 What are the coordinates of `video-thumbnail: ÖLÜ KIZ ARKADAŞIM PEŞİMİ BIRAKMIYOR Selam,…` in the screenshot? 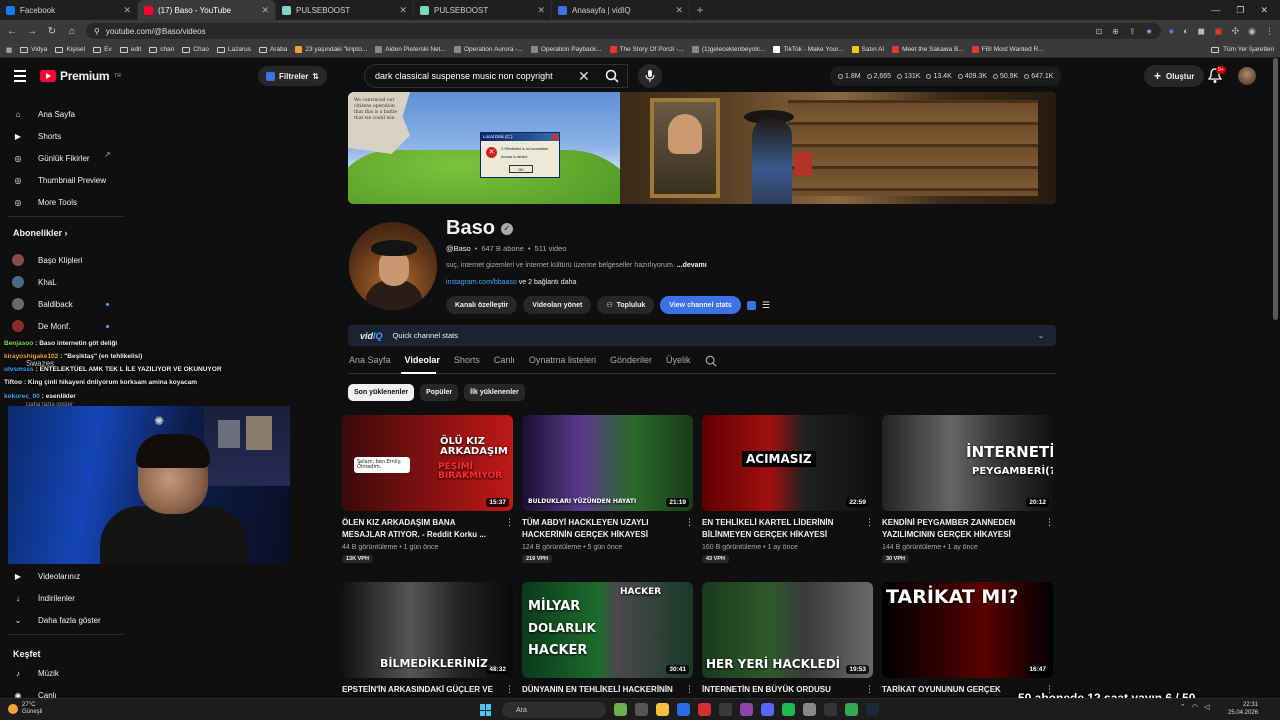 It's located at (427, 463).